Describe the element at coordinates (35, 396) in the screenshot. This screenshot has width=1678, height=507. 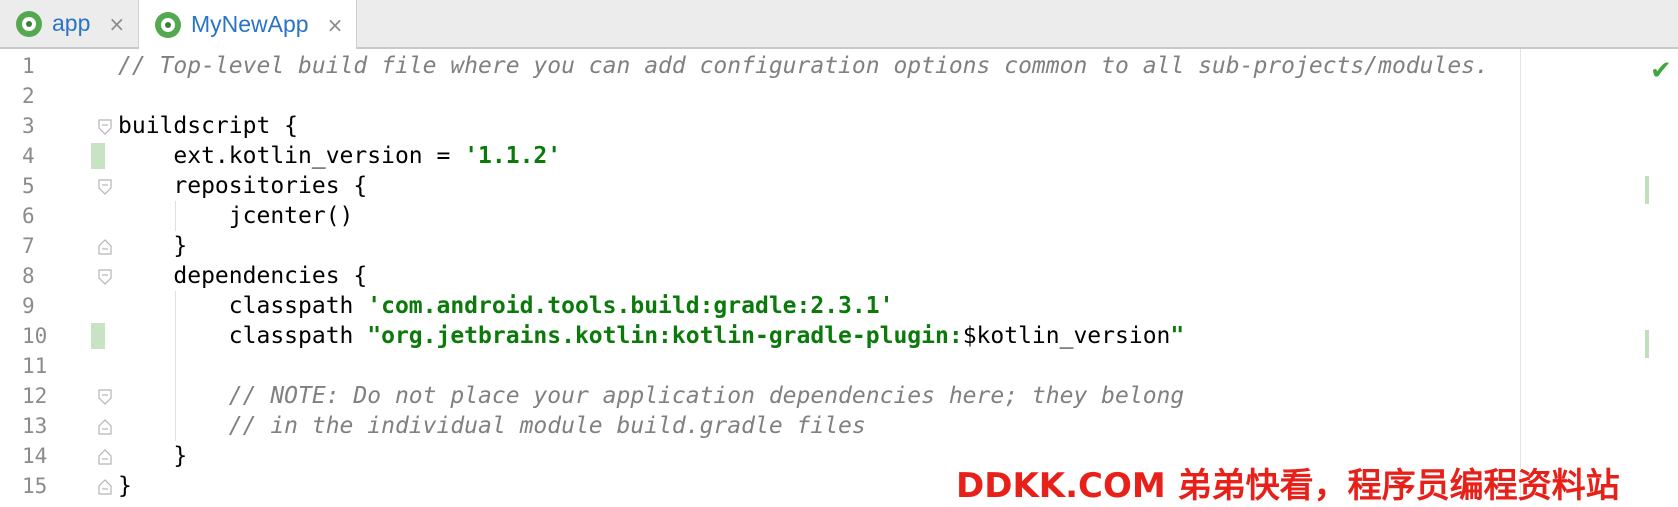
I see `line-number: 12` at that location.